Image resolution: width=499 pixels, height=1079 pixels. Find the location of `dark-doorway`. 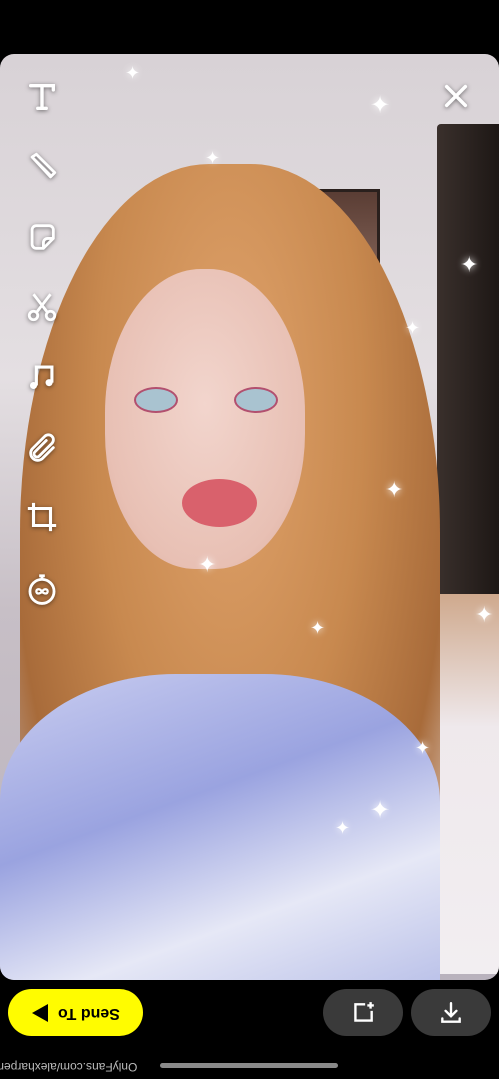

dark-doorway is located at coordinates (468, 389).